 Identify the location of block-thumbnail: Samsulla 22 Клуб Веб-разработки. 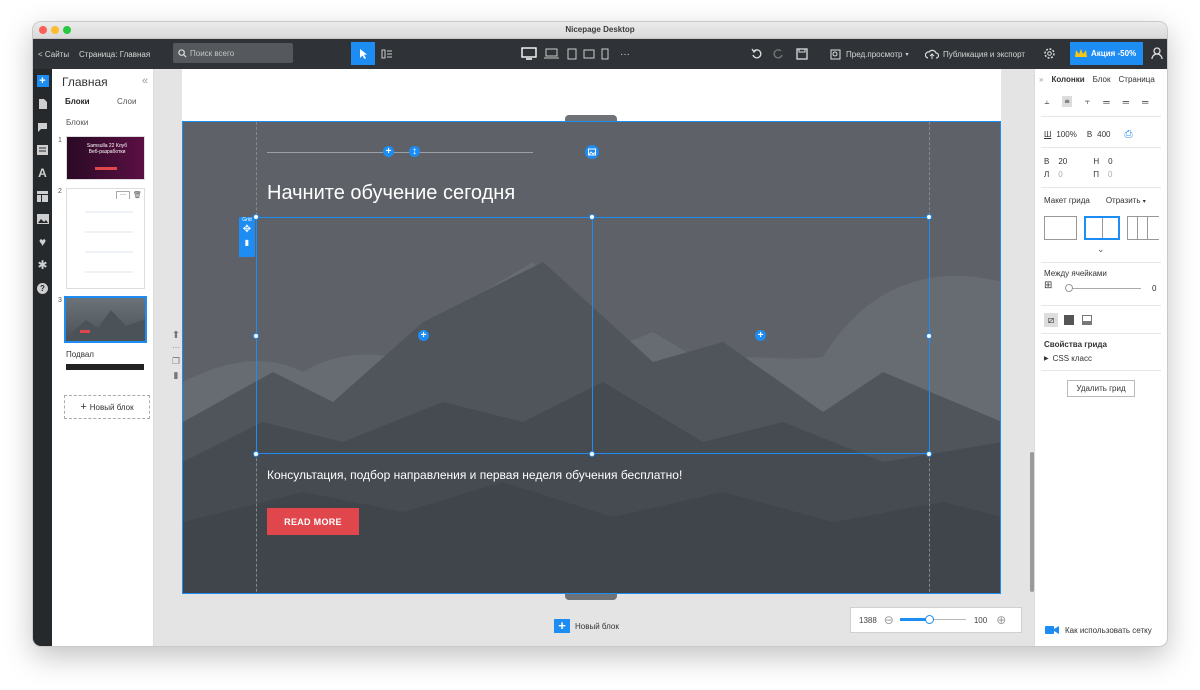
(105, 158).